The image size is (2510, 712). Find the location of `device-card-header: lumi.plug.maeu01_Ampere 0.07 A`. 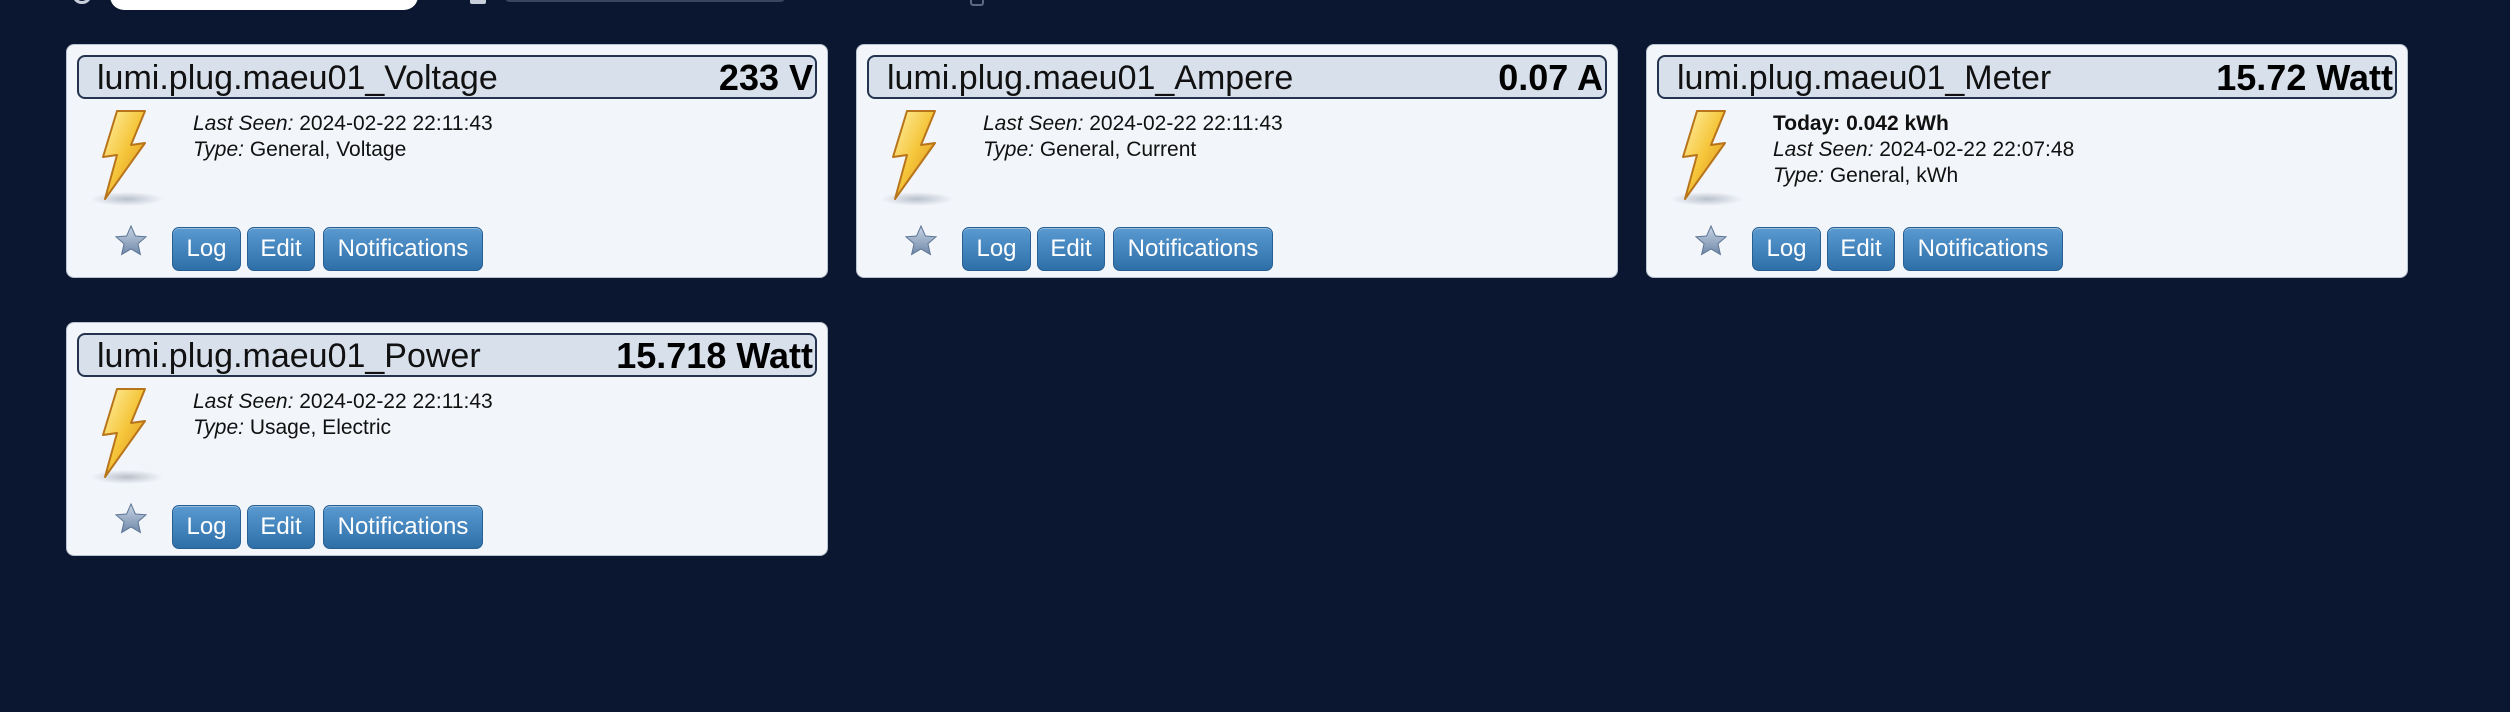

device-card-header: lumi.plug.maeu01_Ampere 0.07 A is located at coordinates (1237, 77).